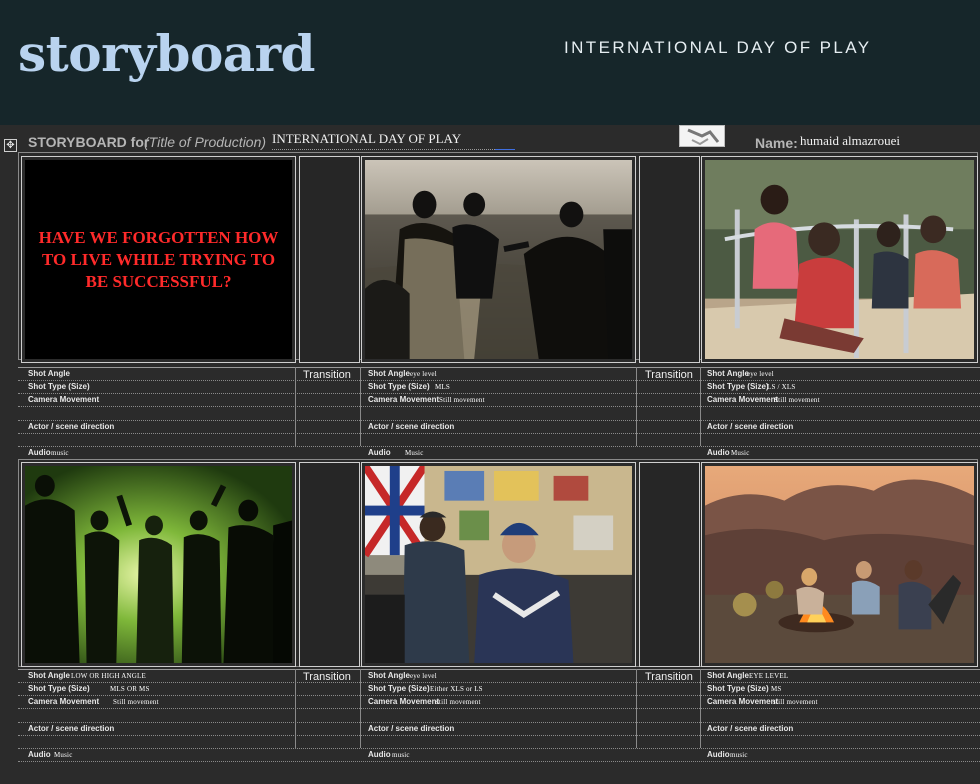 The width and height of the screenshot is (980, 784). Describe the element at coordinates (414, 453) in the screenshot. I see `audio-value-2: Music` at that location.